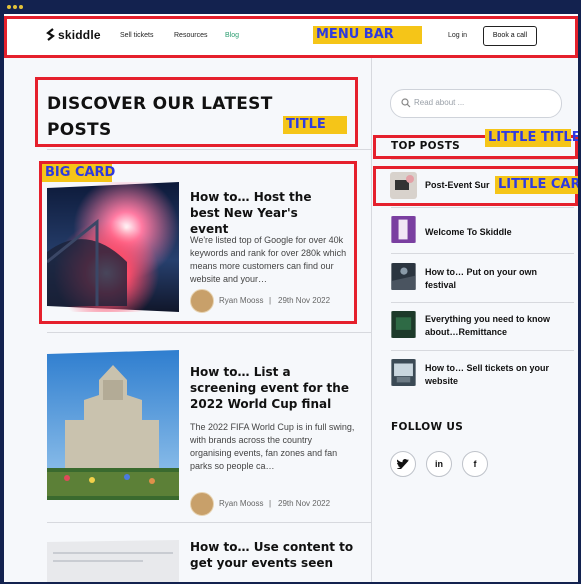  Describe the element at coordinates (531, 138) in the screenshot. I see `annotation-label-little-title: LITTLE TITLE` at that location.